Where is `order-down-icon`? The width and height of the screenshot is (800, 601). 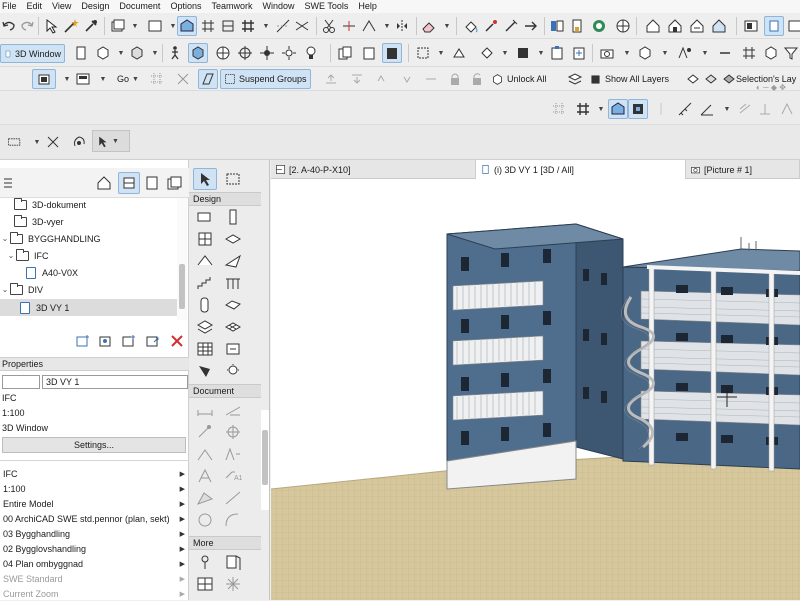
order-down-icon is located at coordinates (407, 79).